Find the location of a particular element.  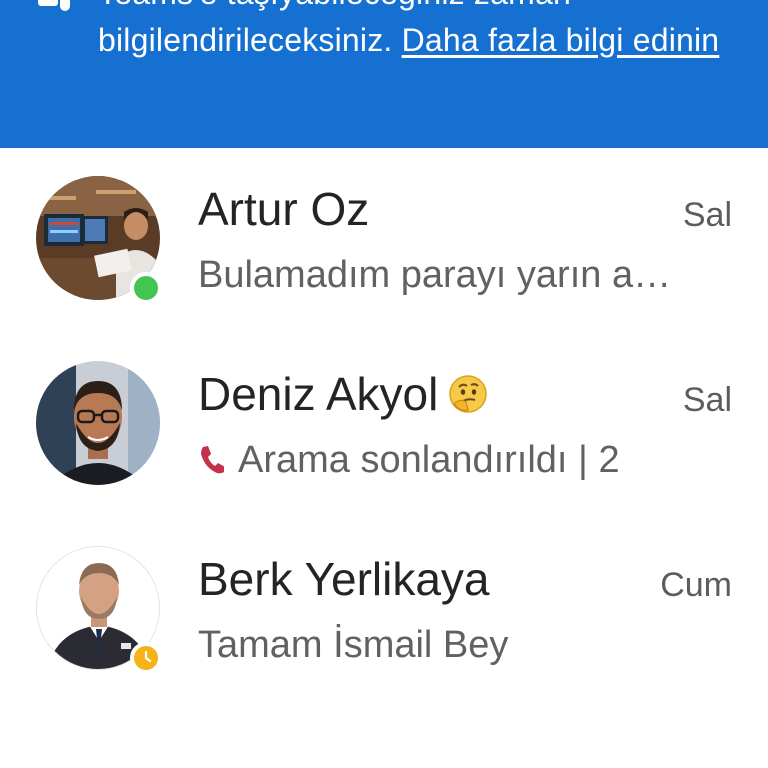

banner-line-1: Teams'e taşıyabileceğiniz zaman is located at coordinates (418, 8).